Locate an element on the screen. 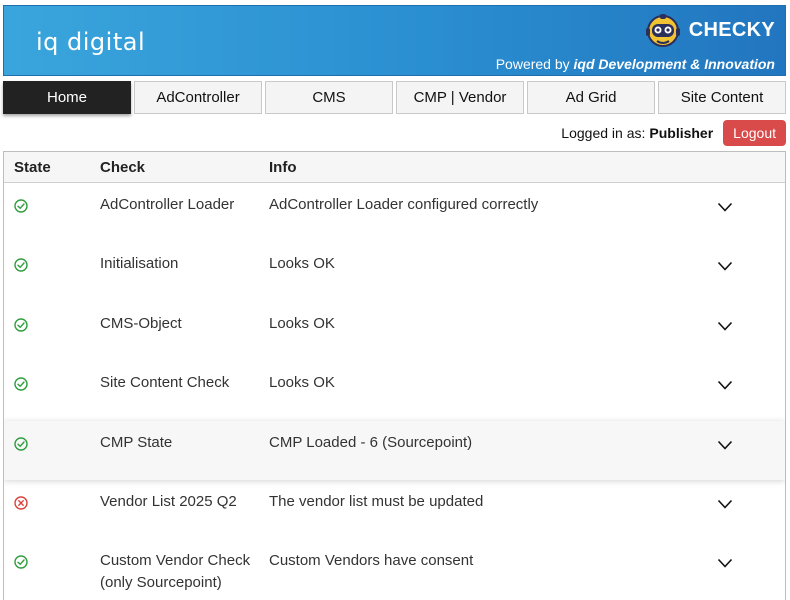 This screenshot has height=600, width=790. checky-brand: CHECKY is located at coordinates (709, 30).